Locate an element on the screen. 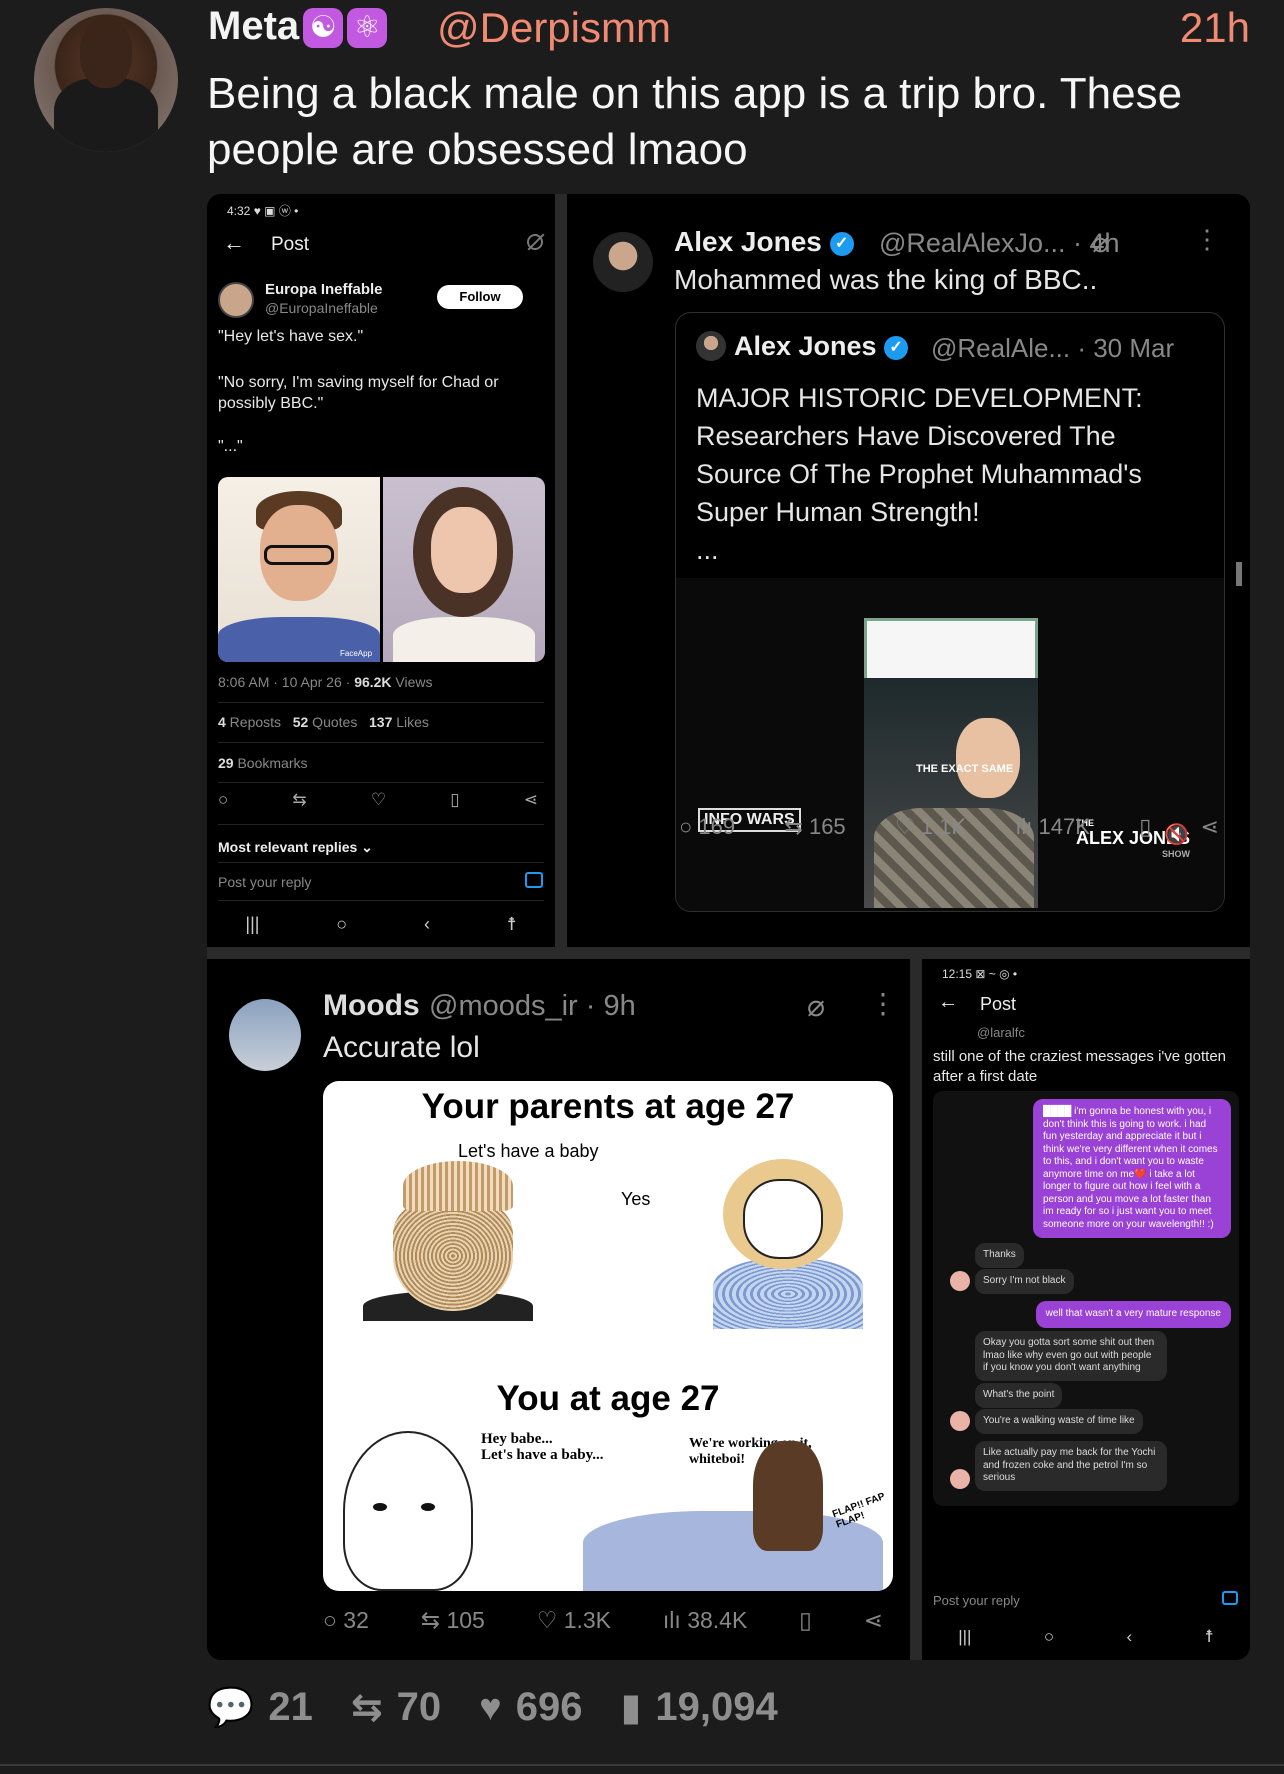  quote-author-text: Alex Jones is located at coordinates (805, 346).